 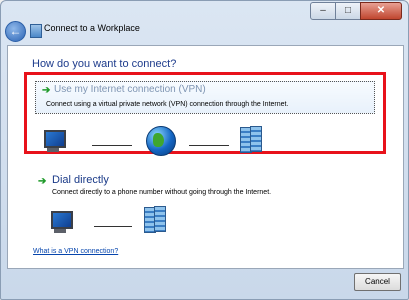 I want to click on window-controls: – □ ✕, so click(x=356, y=11).